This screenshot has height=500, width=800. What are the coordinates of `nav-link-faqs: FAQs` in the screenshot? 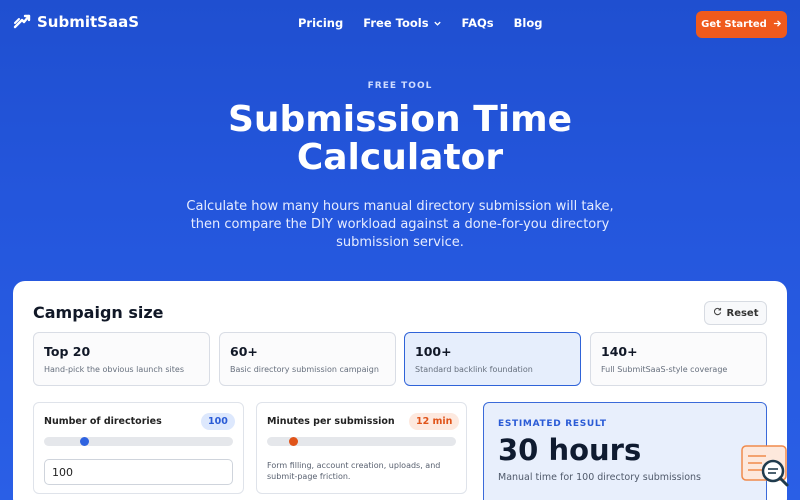 It's located at (478, 23).